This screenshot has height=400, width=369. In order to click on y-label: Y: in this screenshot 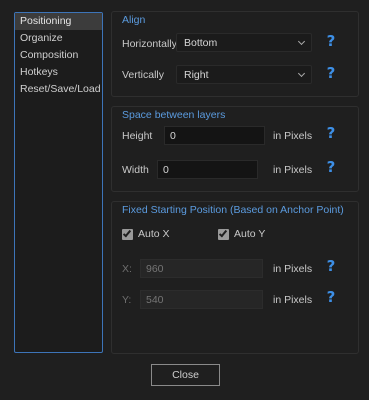, I will do `click(127, 300)`.